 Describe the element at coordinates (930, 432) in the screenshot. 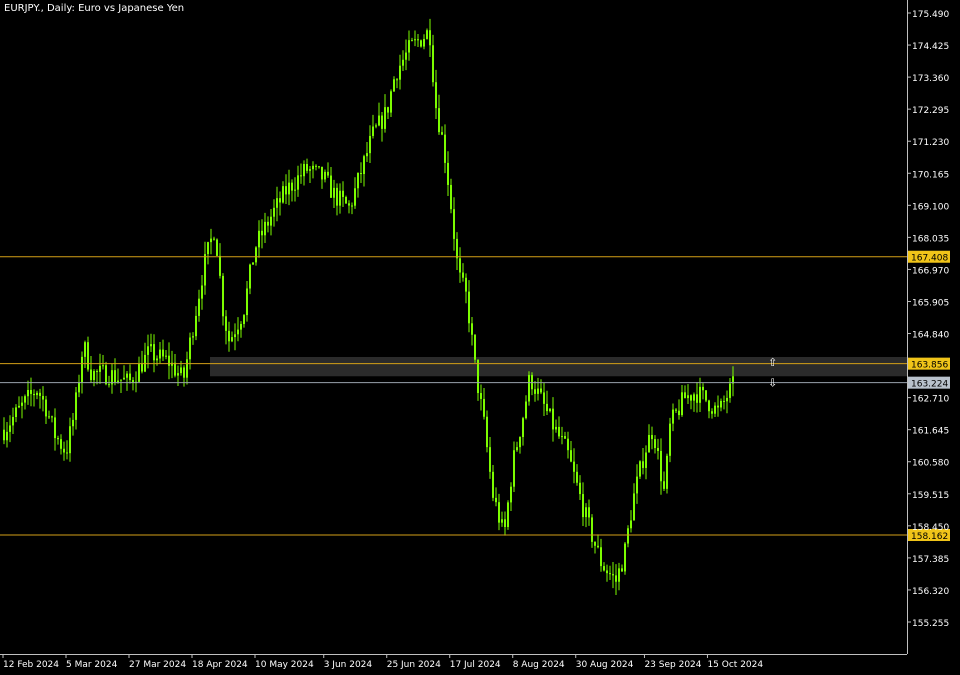

I see `price-tick-label: 161.645` at that location.